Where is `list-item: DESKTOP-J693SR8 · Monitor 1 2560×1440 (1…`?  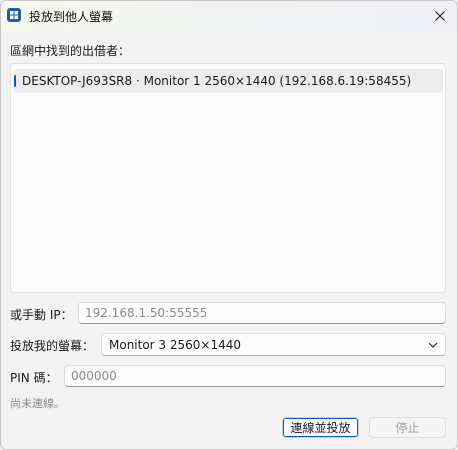 list-item: DESKTOP-J693SR8 · Monitor 1 2560×1440 (1… is located at coordinates (228, 81).